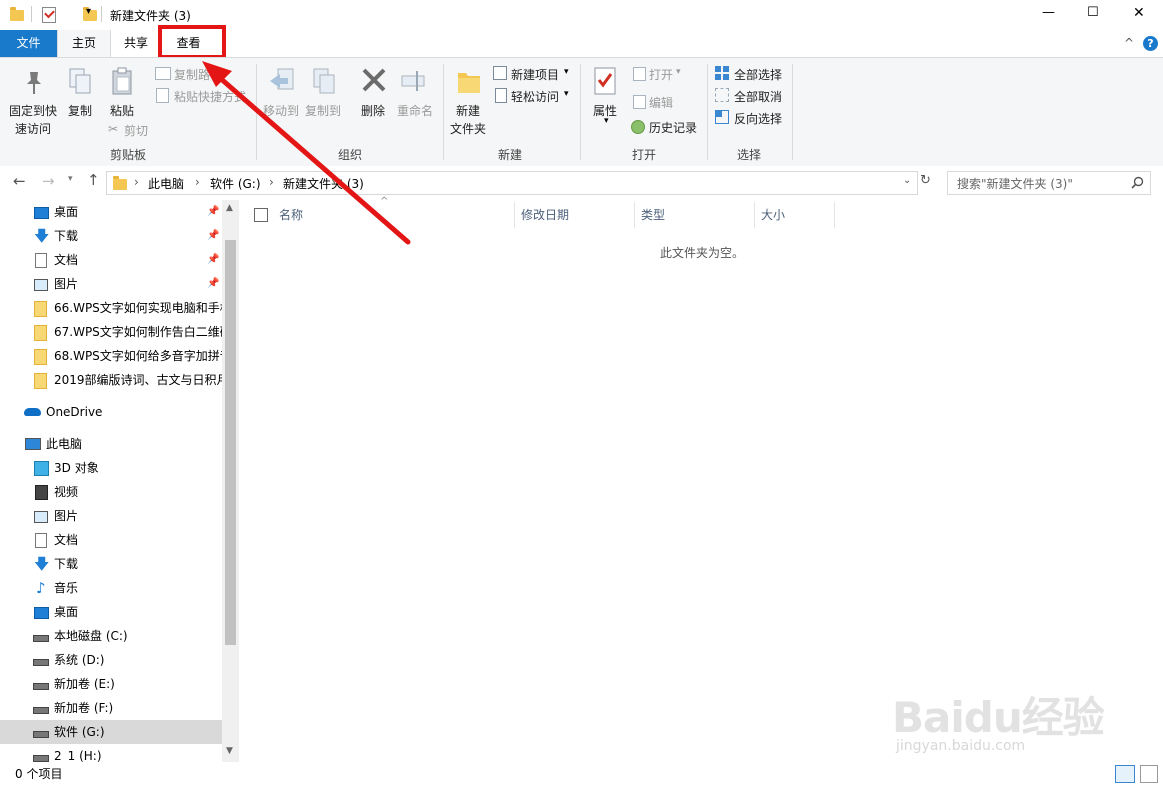  Describe the element at coordinates (606, 121) in the screenshot. I see `chevron-down-icon: ▾` at that location.